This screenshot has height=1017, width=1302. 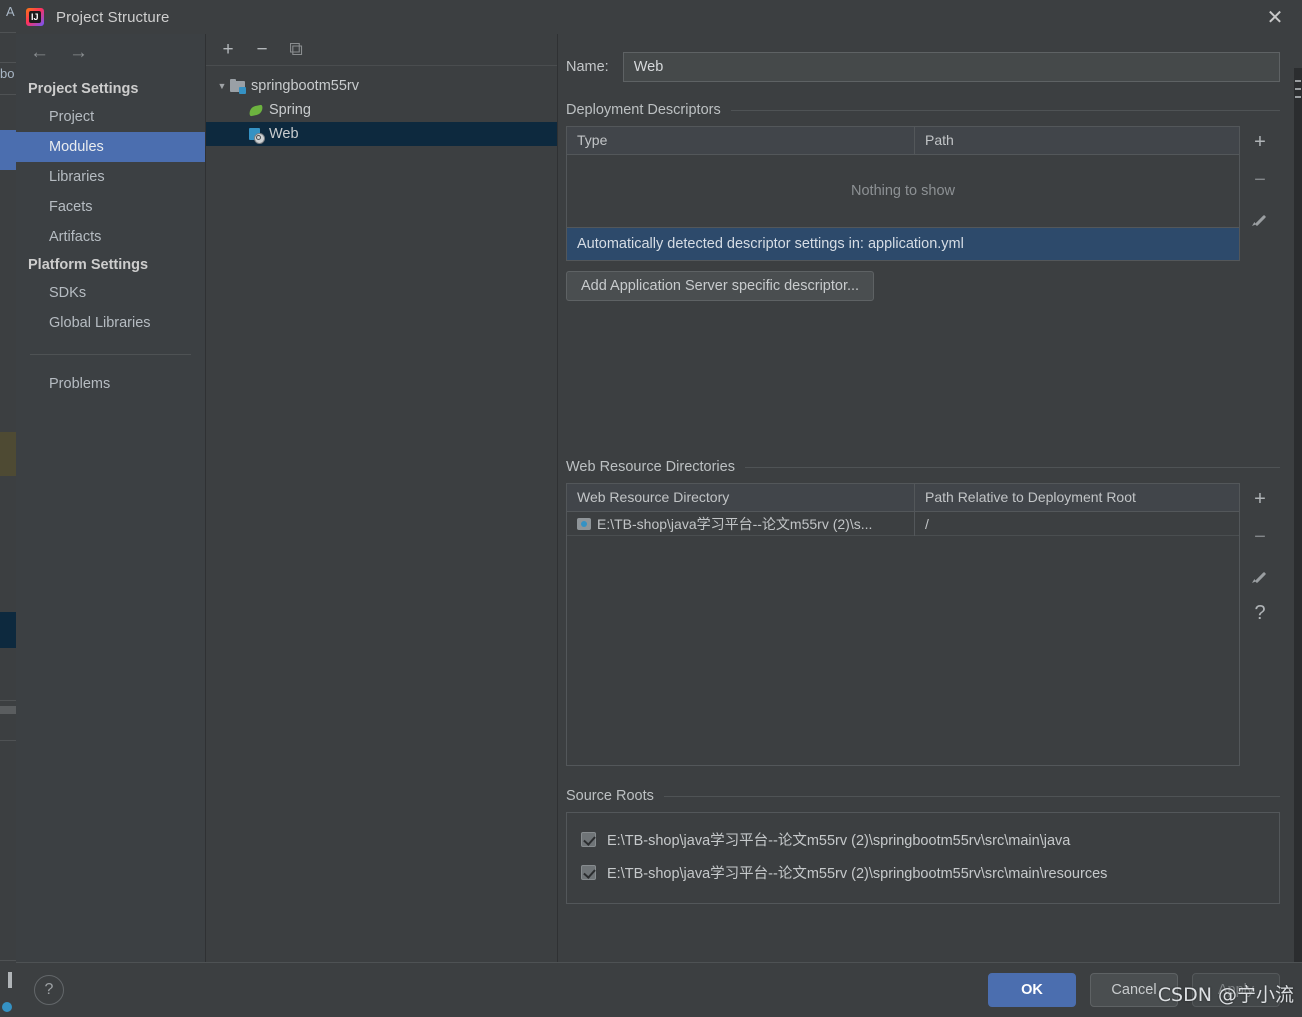 I want to click on sidebar-group-project-settings: Project Settings, so click(x=83, y=89).